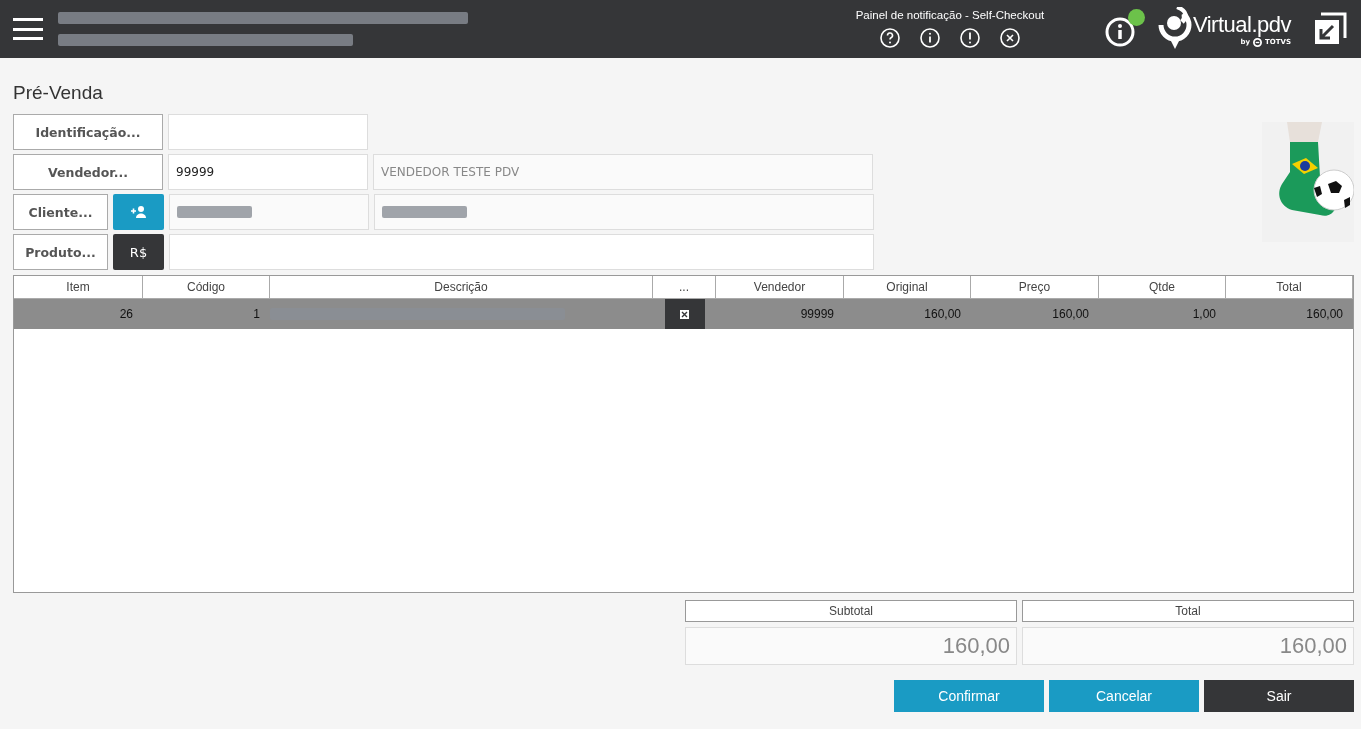 Image resolution: width=1361 pixels, height=729 pixels. I want to click on menu-icon, so click(28, 29).